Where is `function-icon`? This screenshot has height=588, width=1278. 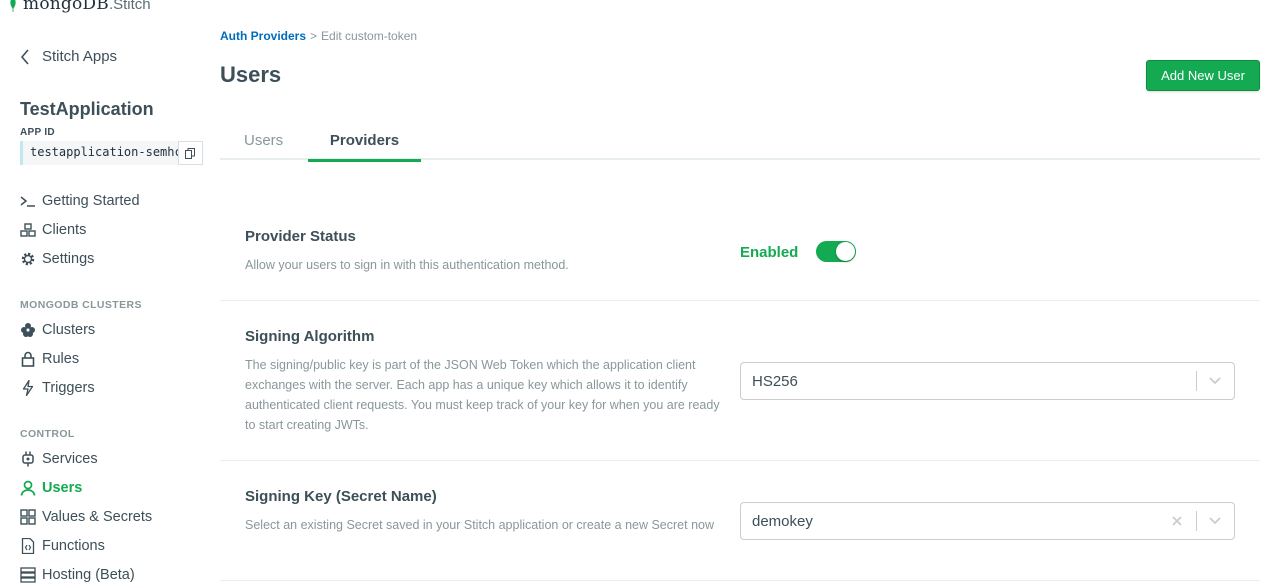 function-icon is located at coordinates (28, 546).